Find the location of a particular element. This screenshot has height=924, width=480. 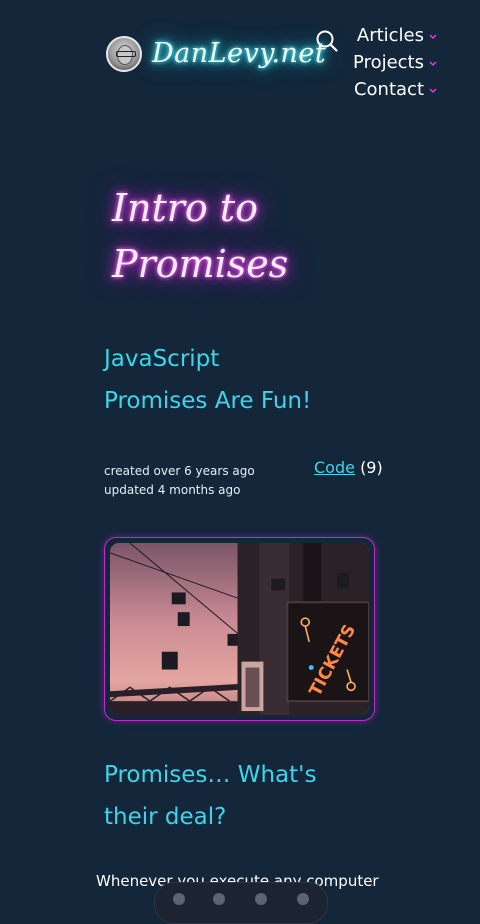

nav-item-articles: Articles is located at coordinates (395, 35).